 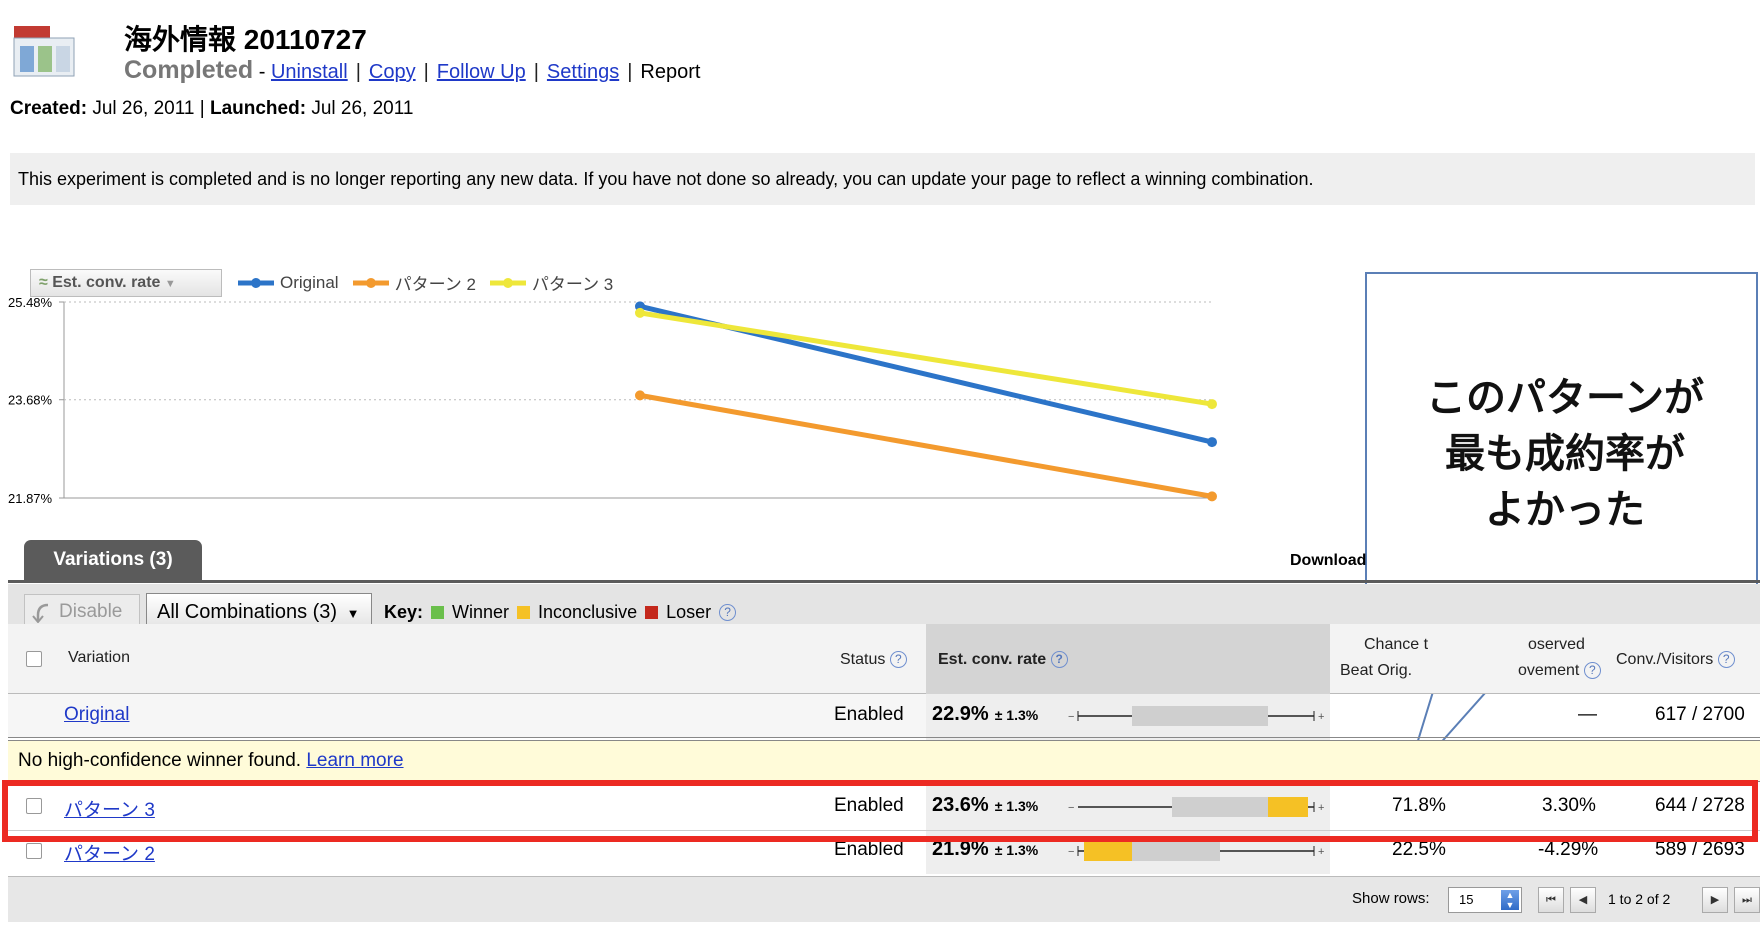 I want to click on row-improvement: —, so click(x=1587, y=714).